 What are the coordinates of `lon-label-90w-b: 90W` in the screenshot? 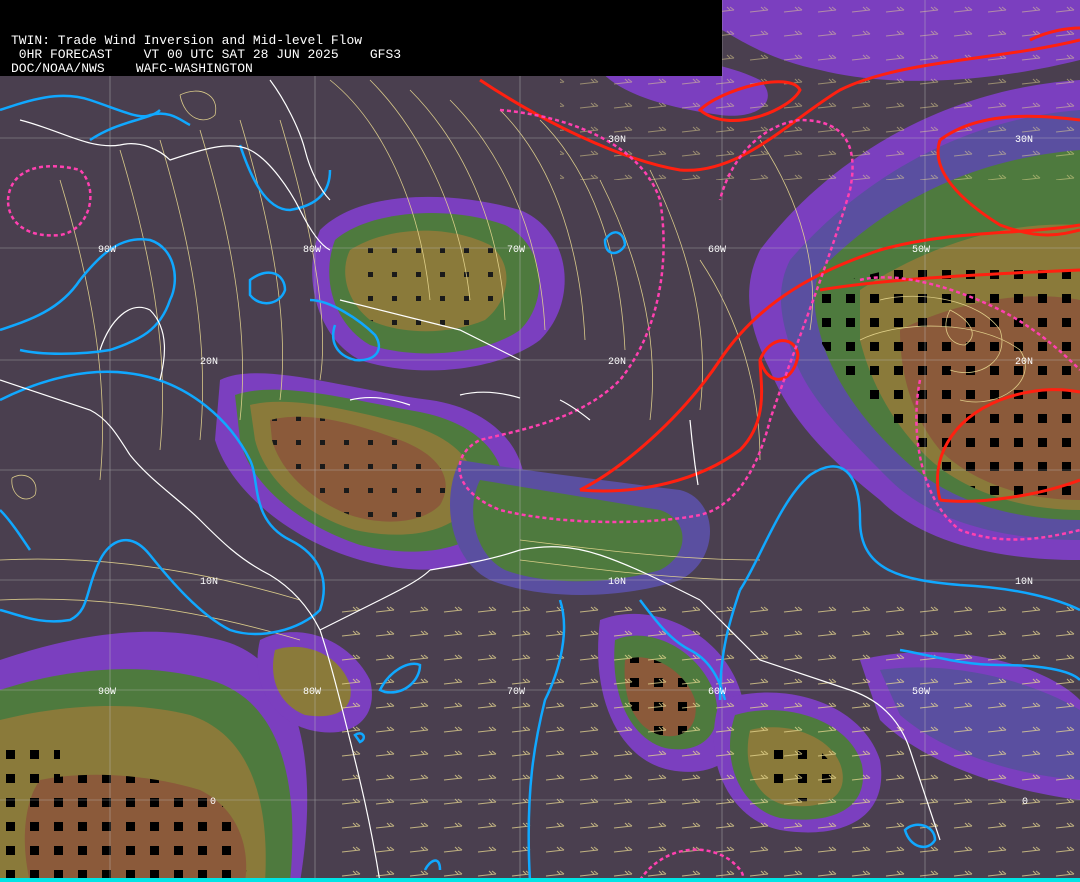 It's located at (107, 692).